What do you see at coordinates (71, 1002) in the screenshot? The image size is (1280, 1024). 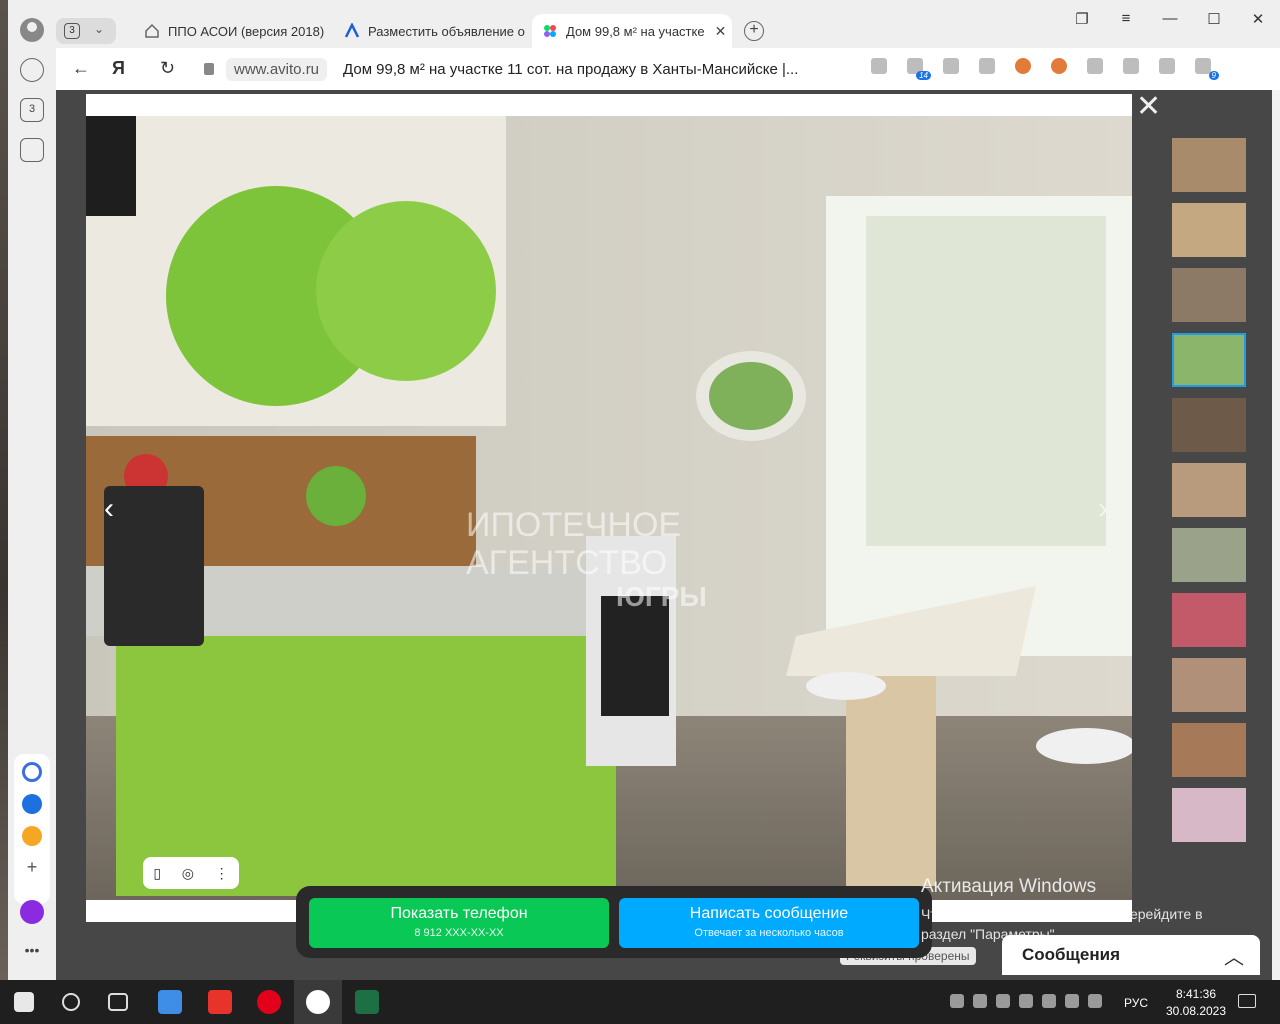 I see `search-icon` at bounding box center [71, 1002].